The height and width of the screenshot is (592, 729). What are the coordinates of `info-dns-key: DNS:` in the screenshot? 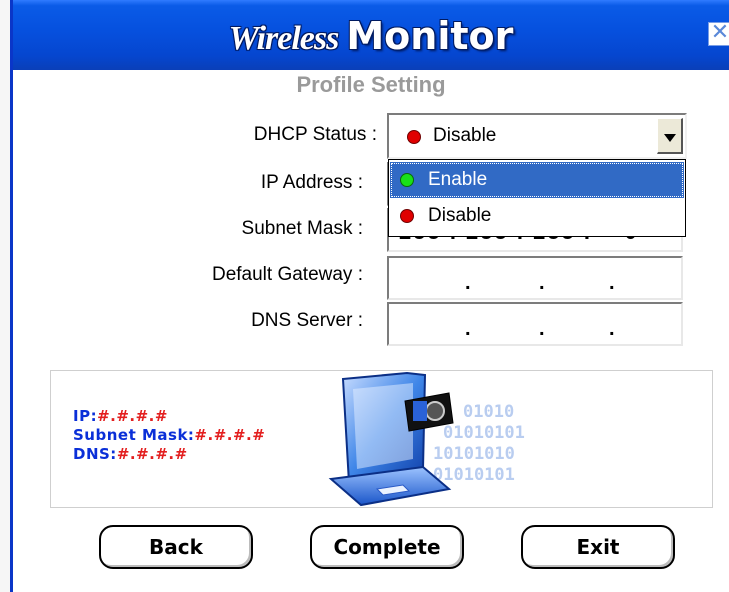 It's located at (95, 454).